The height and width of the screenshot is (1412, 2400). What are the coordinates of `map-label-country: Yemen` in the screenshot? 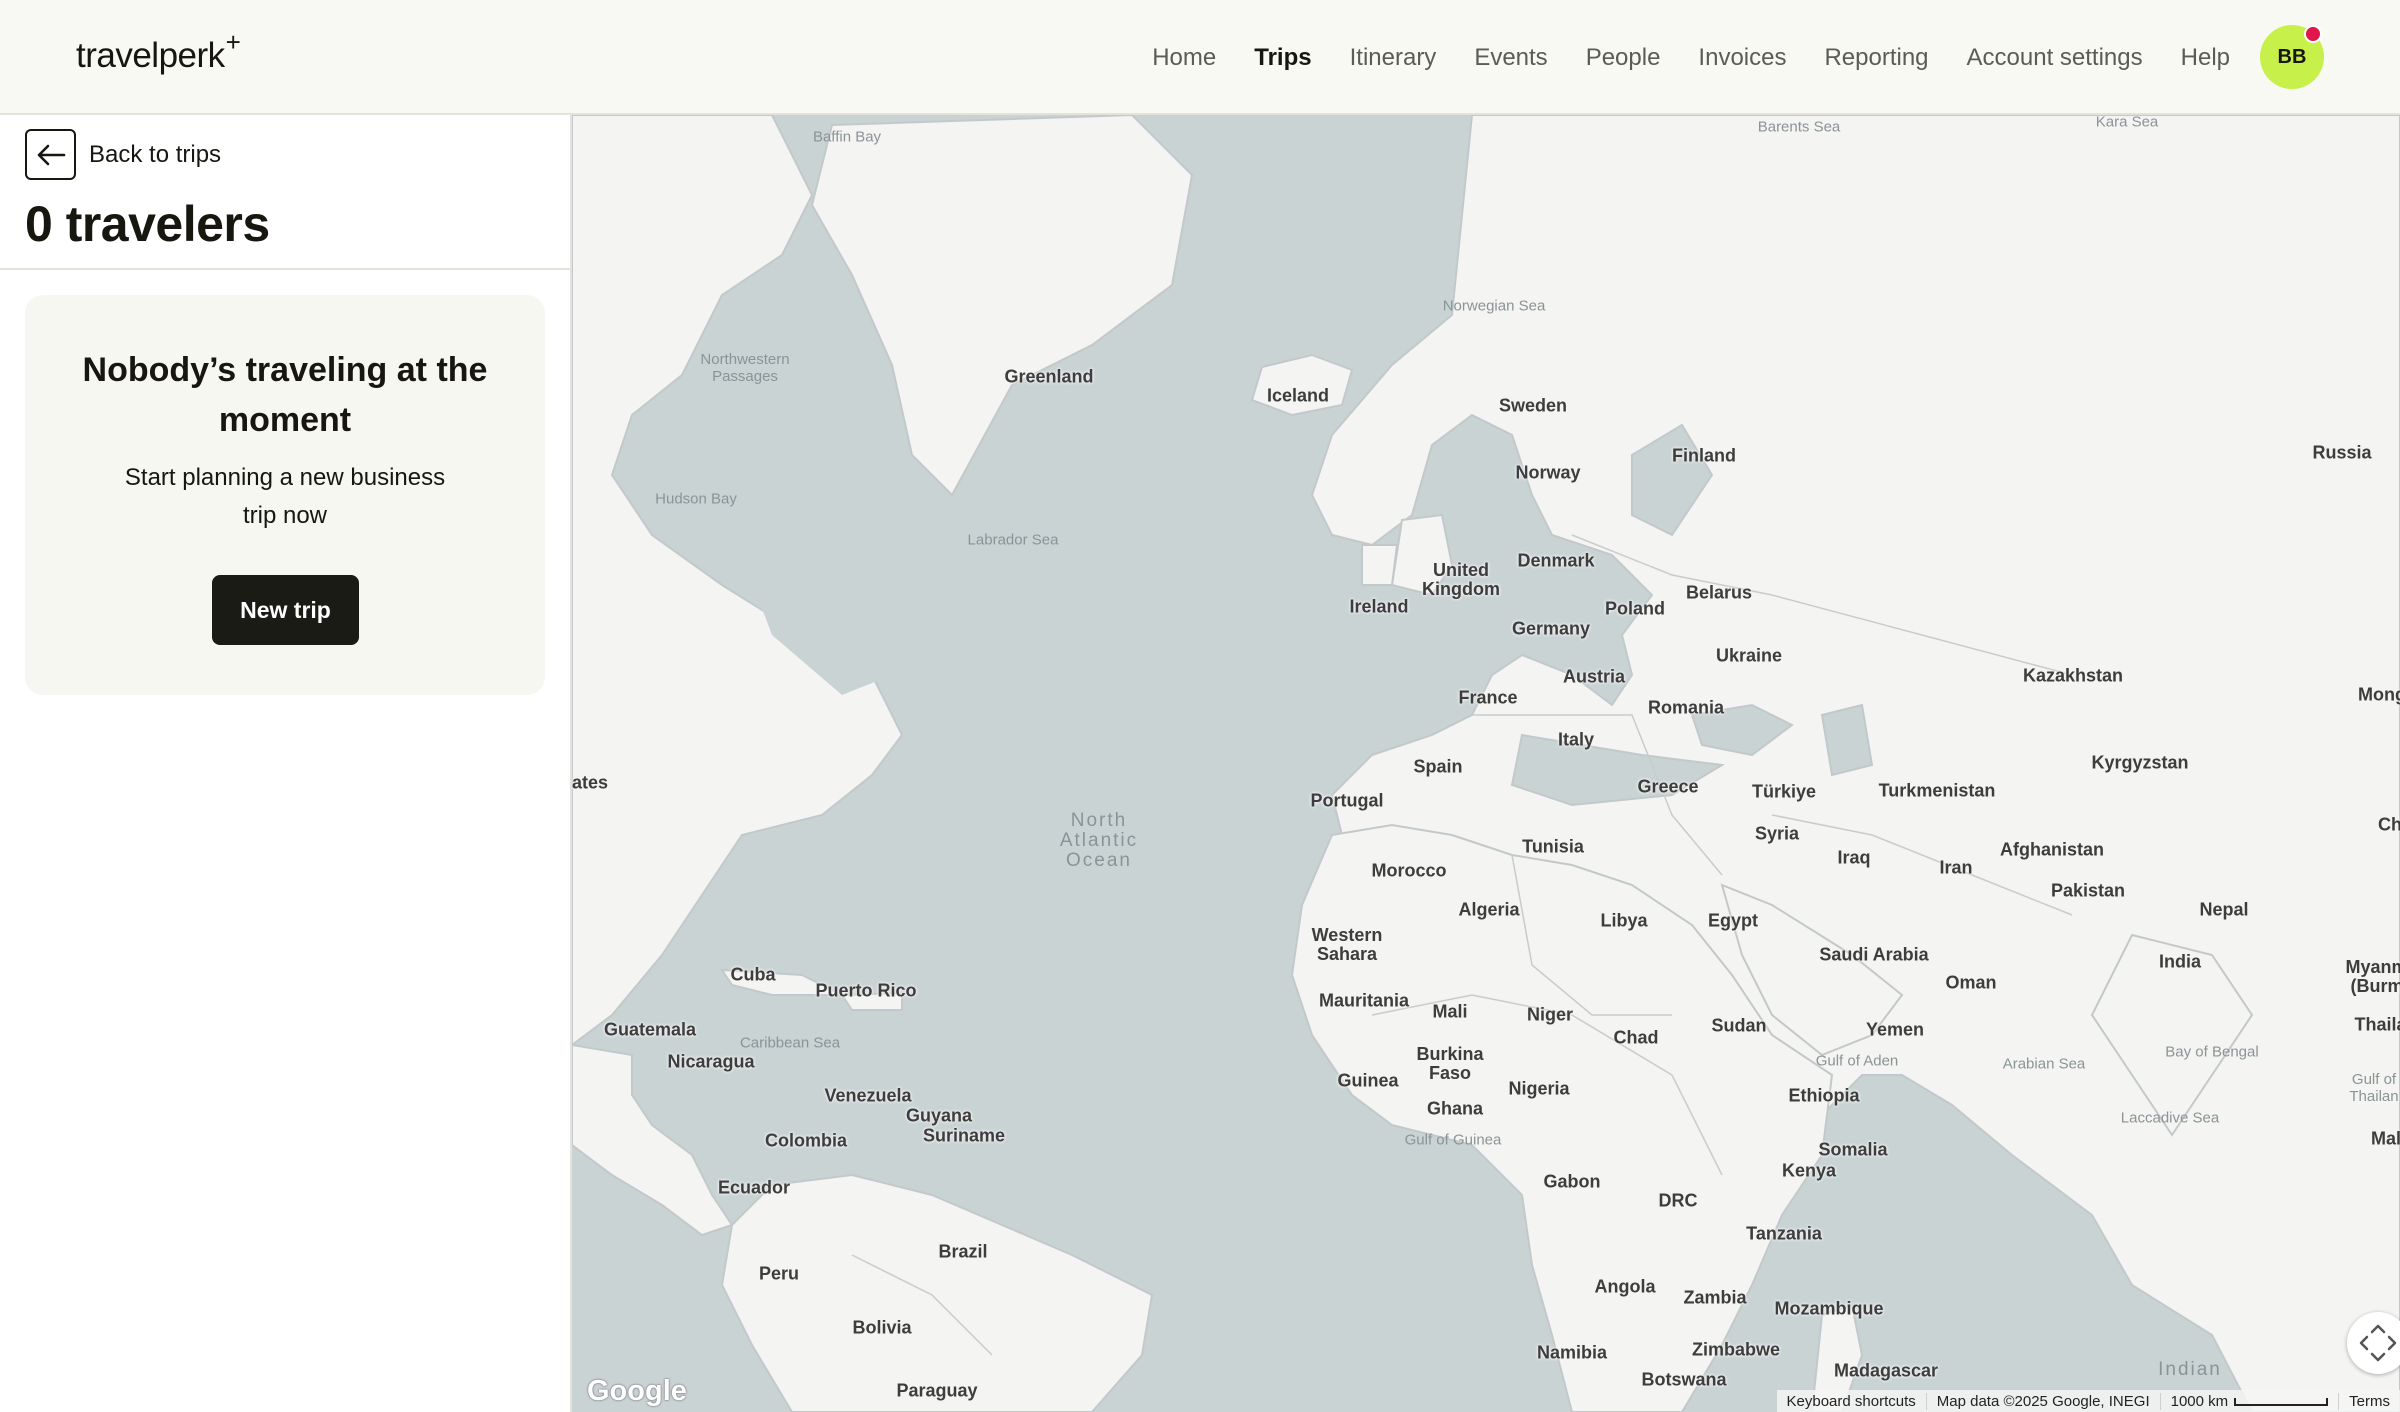 It's located at (1895, 1029).